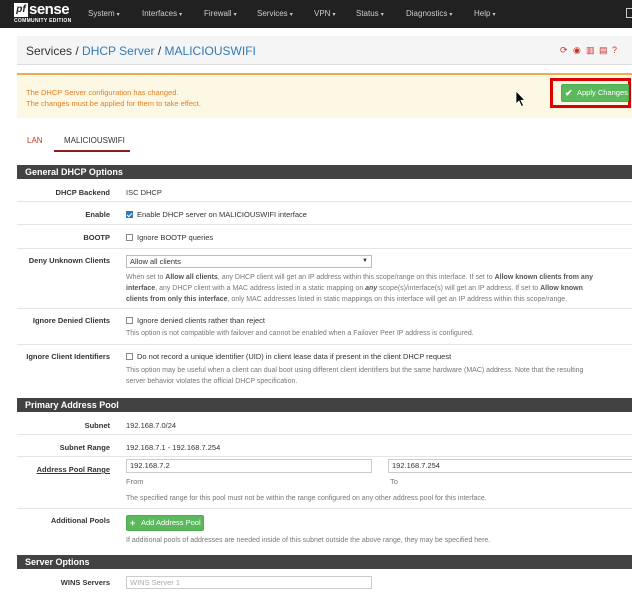  I want to click on menu-system: System ▾, so click(104, 13).